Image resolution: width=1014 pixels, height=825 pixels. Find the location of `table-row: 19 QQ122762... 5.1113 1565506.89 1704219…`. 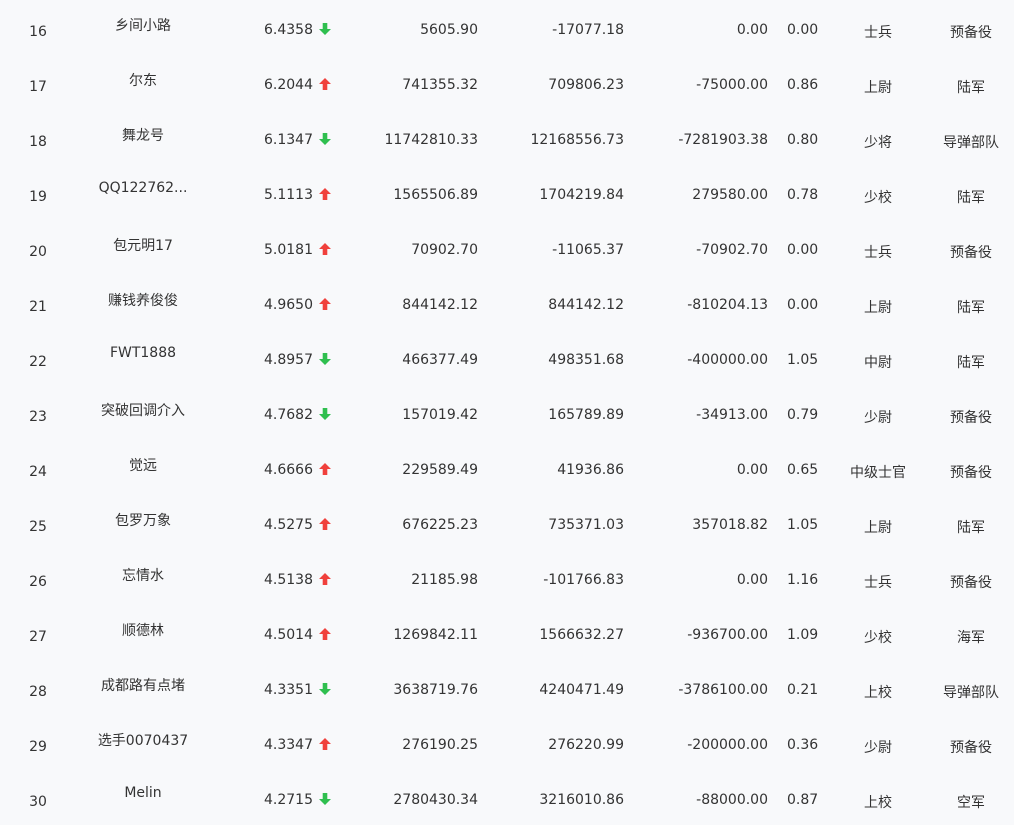

table-row: 19 QQ122762... 5.1113 1565506.89 1704219… is located at coordinates (507, 192).